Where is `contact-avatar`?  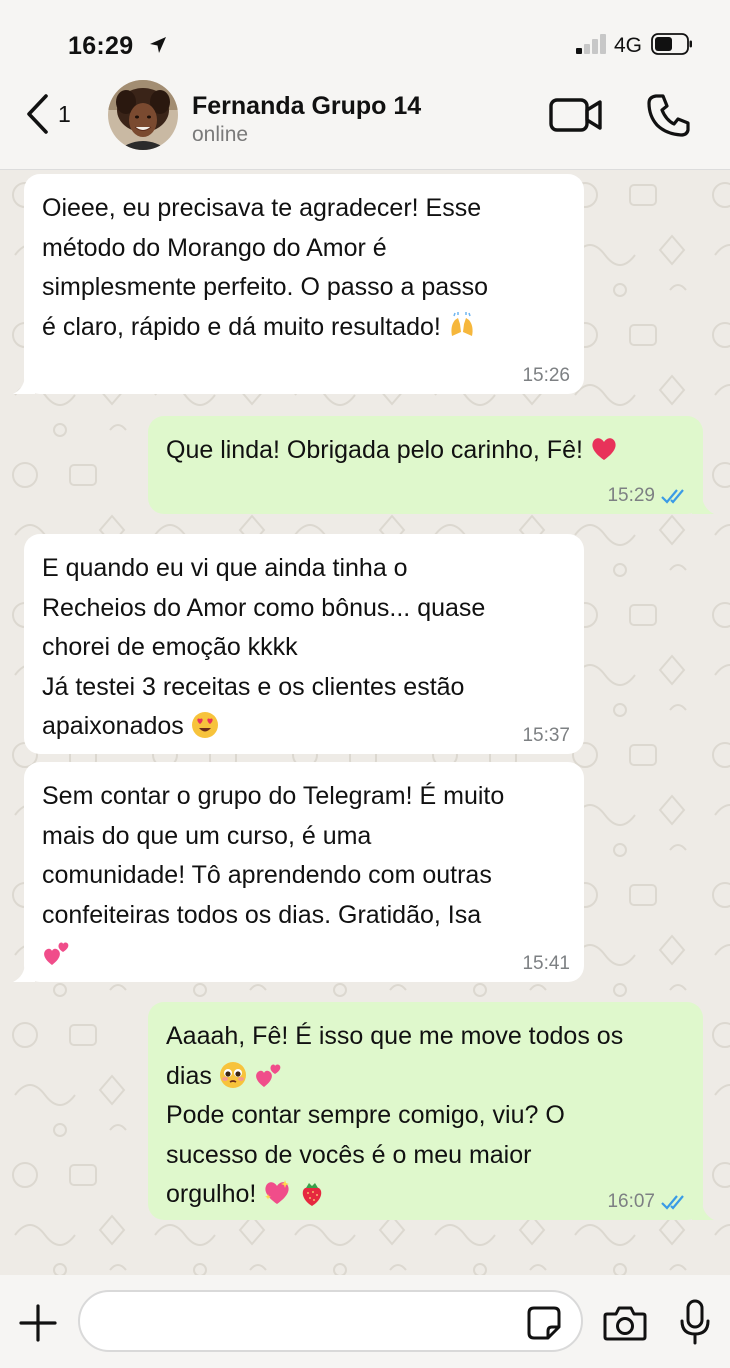 contact-avatar is located at coordinates (143, 115).